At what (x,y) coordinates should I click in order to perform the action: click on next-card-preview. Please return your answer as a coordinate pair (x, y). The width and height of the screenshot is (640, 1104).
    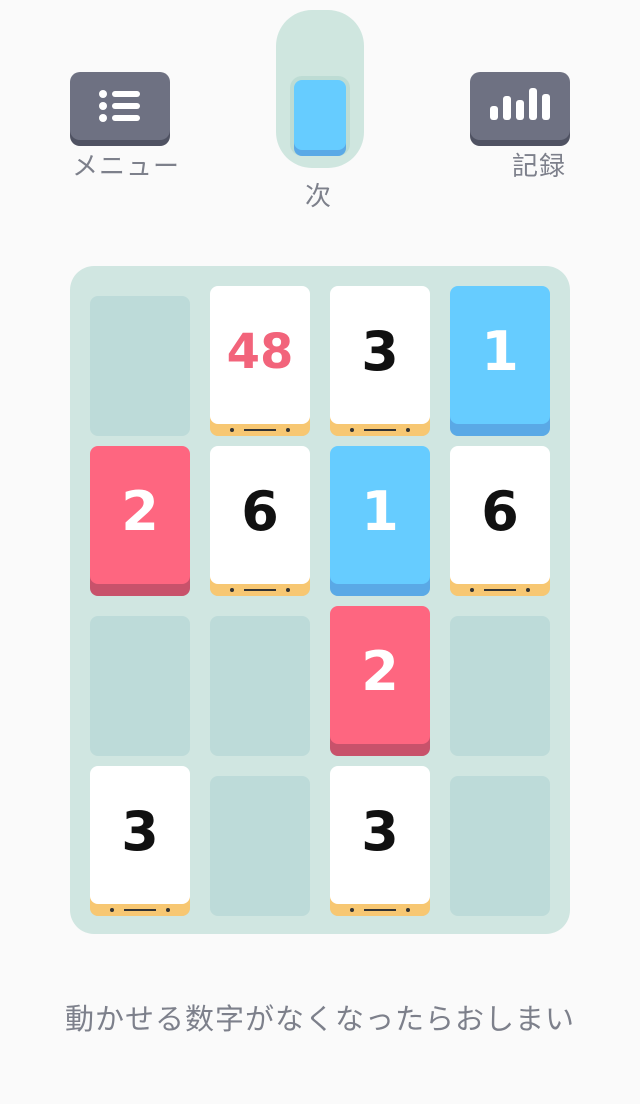
    Looking at the image, I should click on (320, 115).